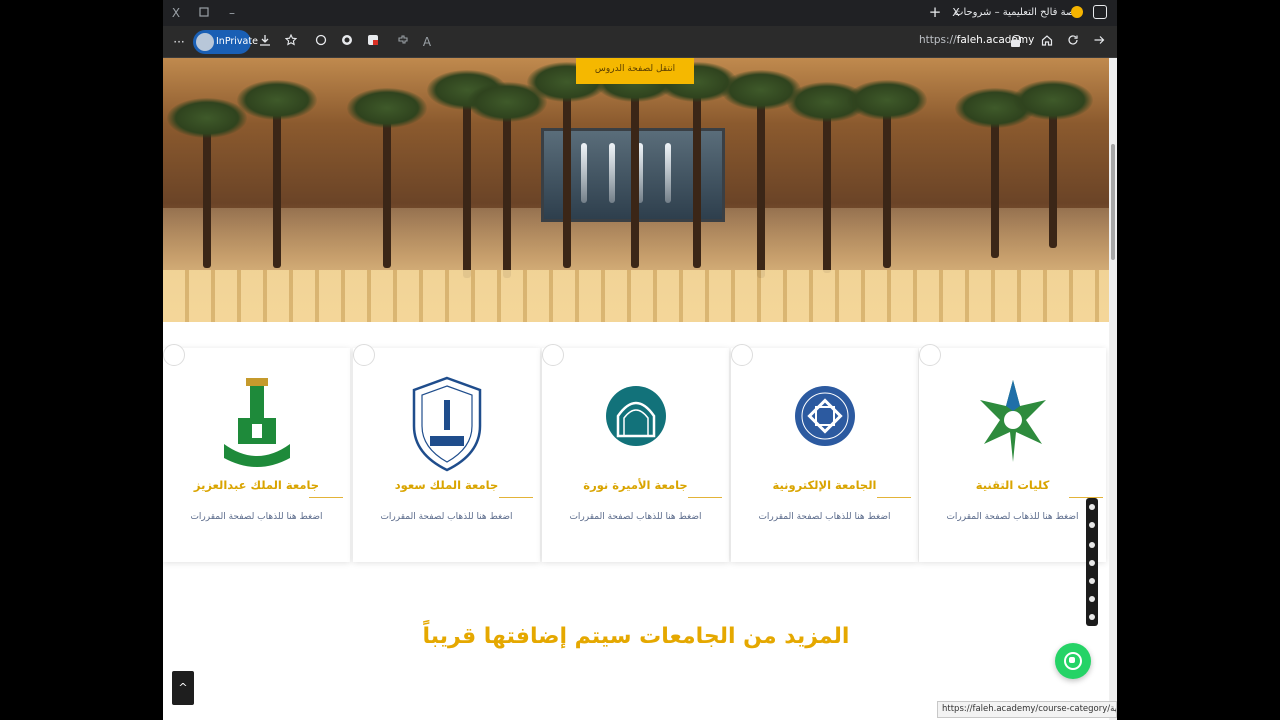  I want to click on whatsapp-icon, so click(1073, 661).